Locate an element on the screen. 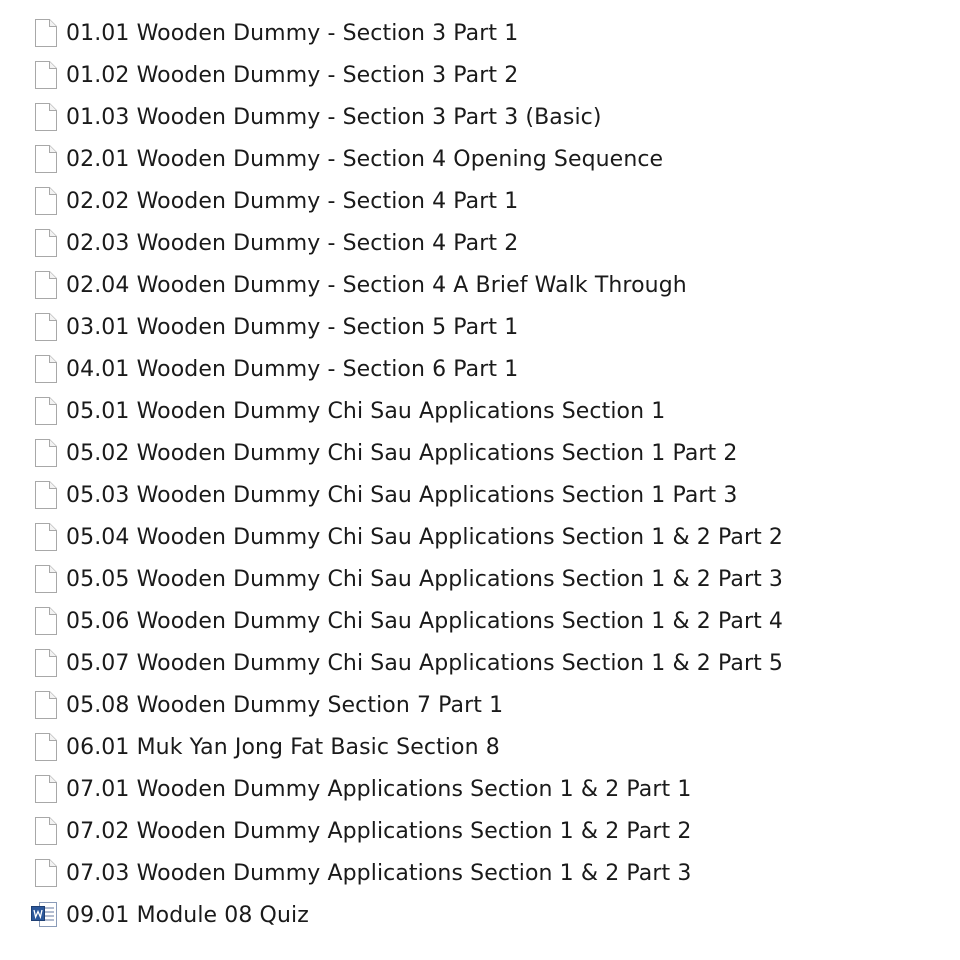 The height and width of the screenshot is (960, 960). file-row: 02.02 Wooden Dummy - Section 4 Part 1 is located at coordinates (480, 202).